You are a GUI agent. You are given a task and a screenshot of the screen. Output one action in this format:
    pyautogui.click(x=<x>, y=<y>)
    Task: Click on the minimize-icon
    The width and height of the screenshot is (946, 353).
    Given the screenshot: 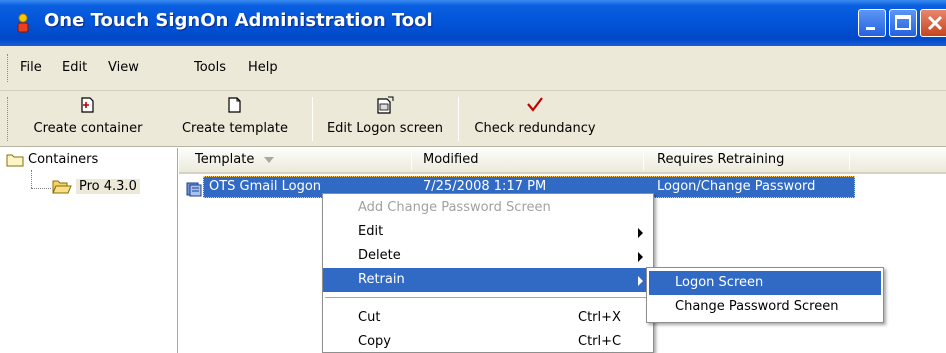 What is the action you would take?
    pyautogui.click(x=870, y=28)
    